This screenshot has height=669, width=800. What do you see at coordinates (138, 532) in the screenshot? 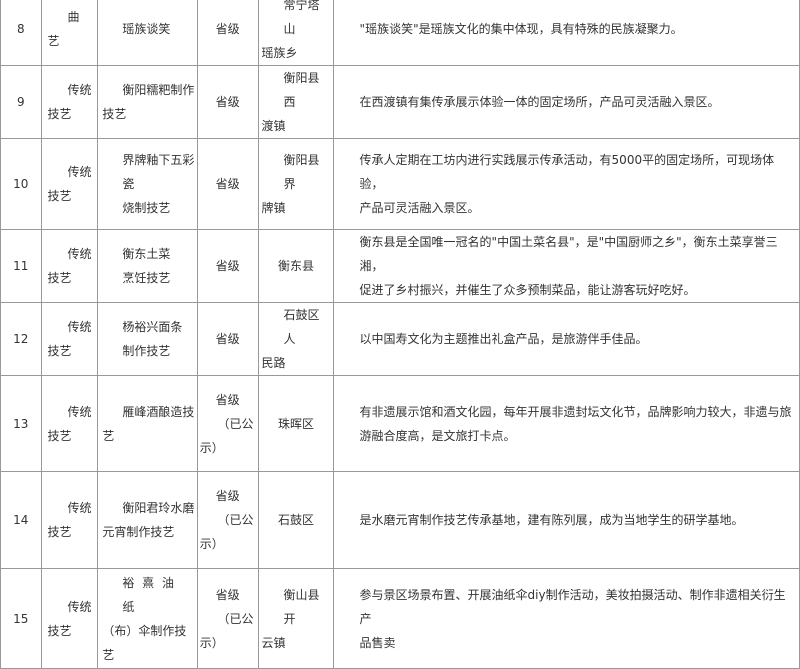
I see `item-name-line-2: 元宵制作技艺` at bounding box center [138, 532].